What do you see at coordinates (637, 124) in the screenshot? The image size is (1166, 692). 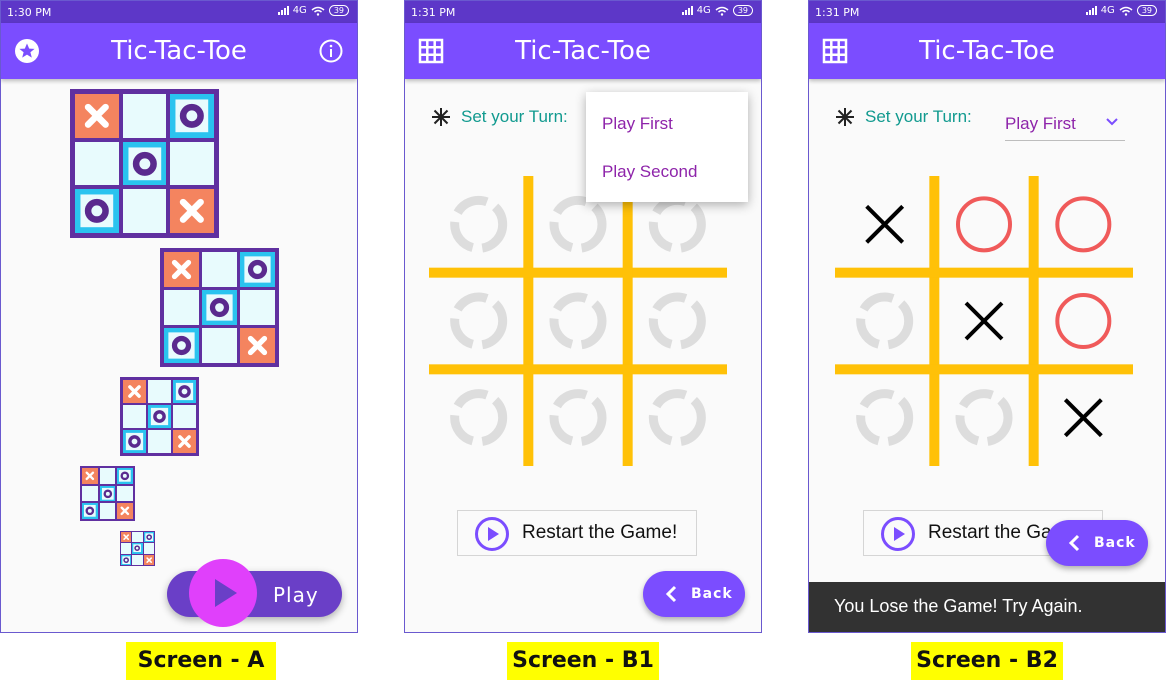 I see `menu-item-play-first: Play First` at bounding box center [637, 124].